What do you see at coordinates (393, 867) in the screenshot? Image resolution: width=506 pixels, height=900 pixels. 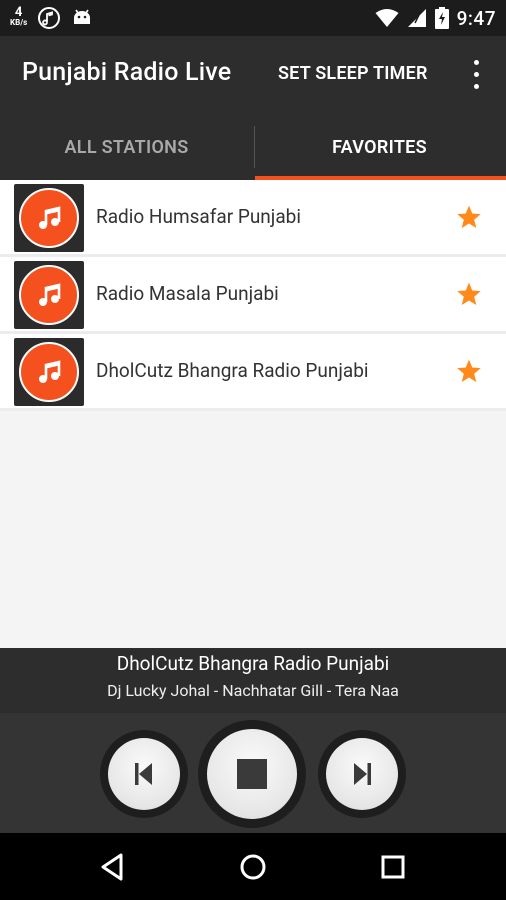 I see `recents-icon` at bounding box center [393, 867].